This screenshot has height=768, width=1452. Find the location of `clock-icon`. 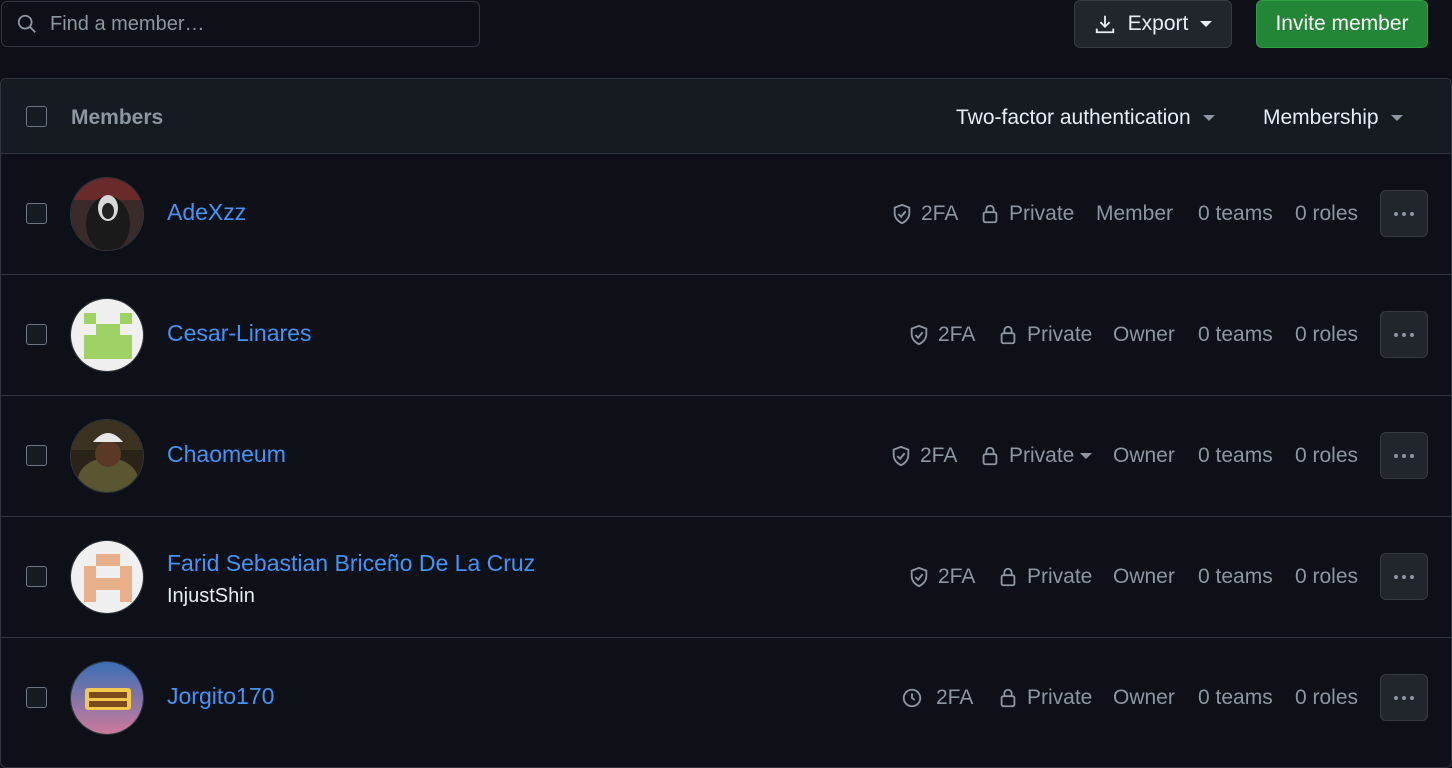

clock-icon is located at coordinates (912, 698).